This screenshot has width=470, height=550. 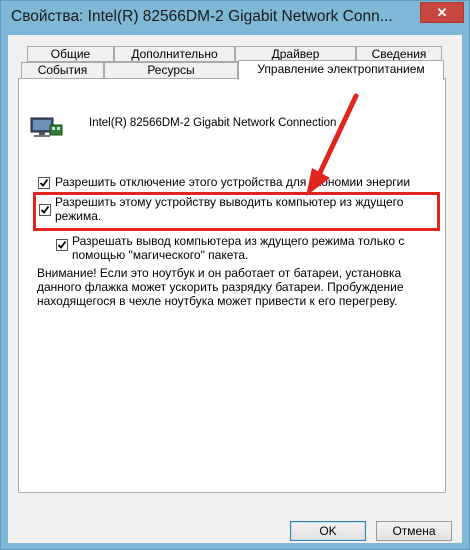 I want to click on tab-advanced: Дополнительно, so click(x=174, y=54).